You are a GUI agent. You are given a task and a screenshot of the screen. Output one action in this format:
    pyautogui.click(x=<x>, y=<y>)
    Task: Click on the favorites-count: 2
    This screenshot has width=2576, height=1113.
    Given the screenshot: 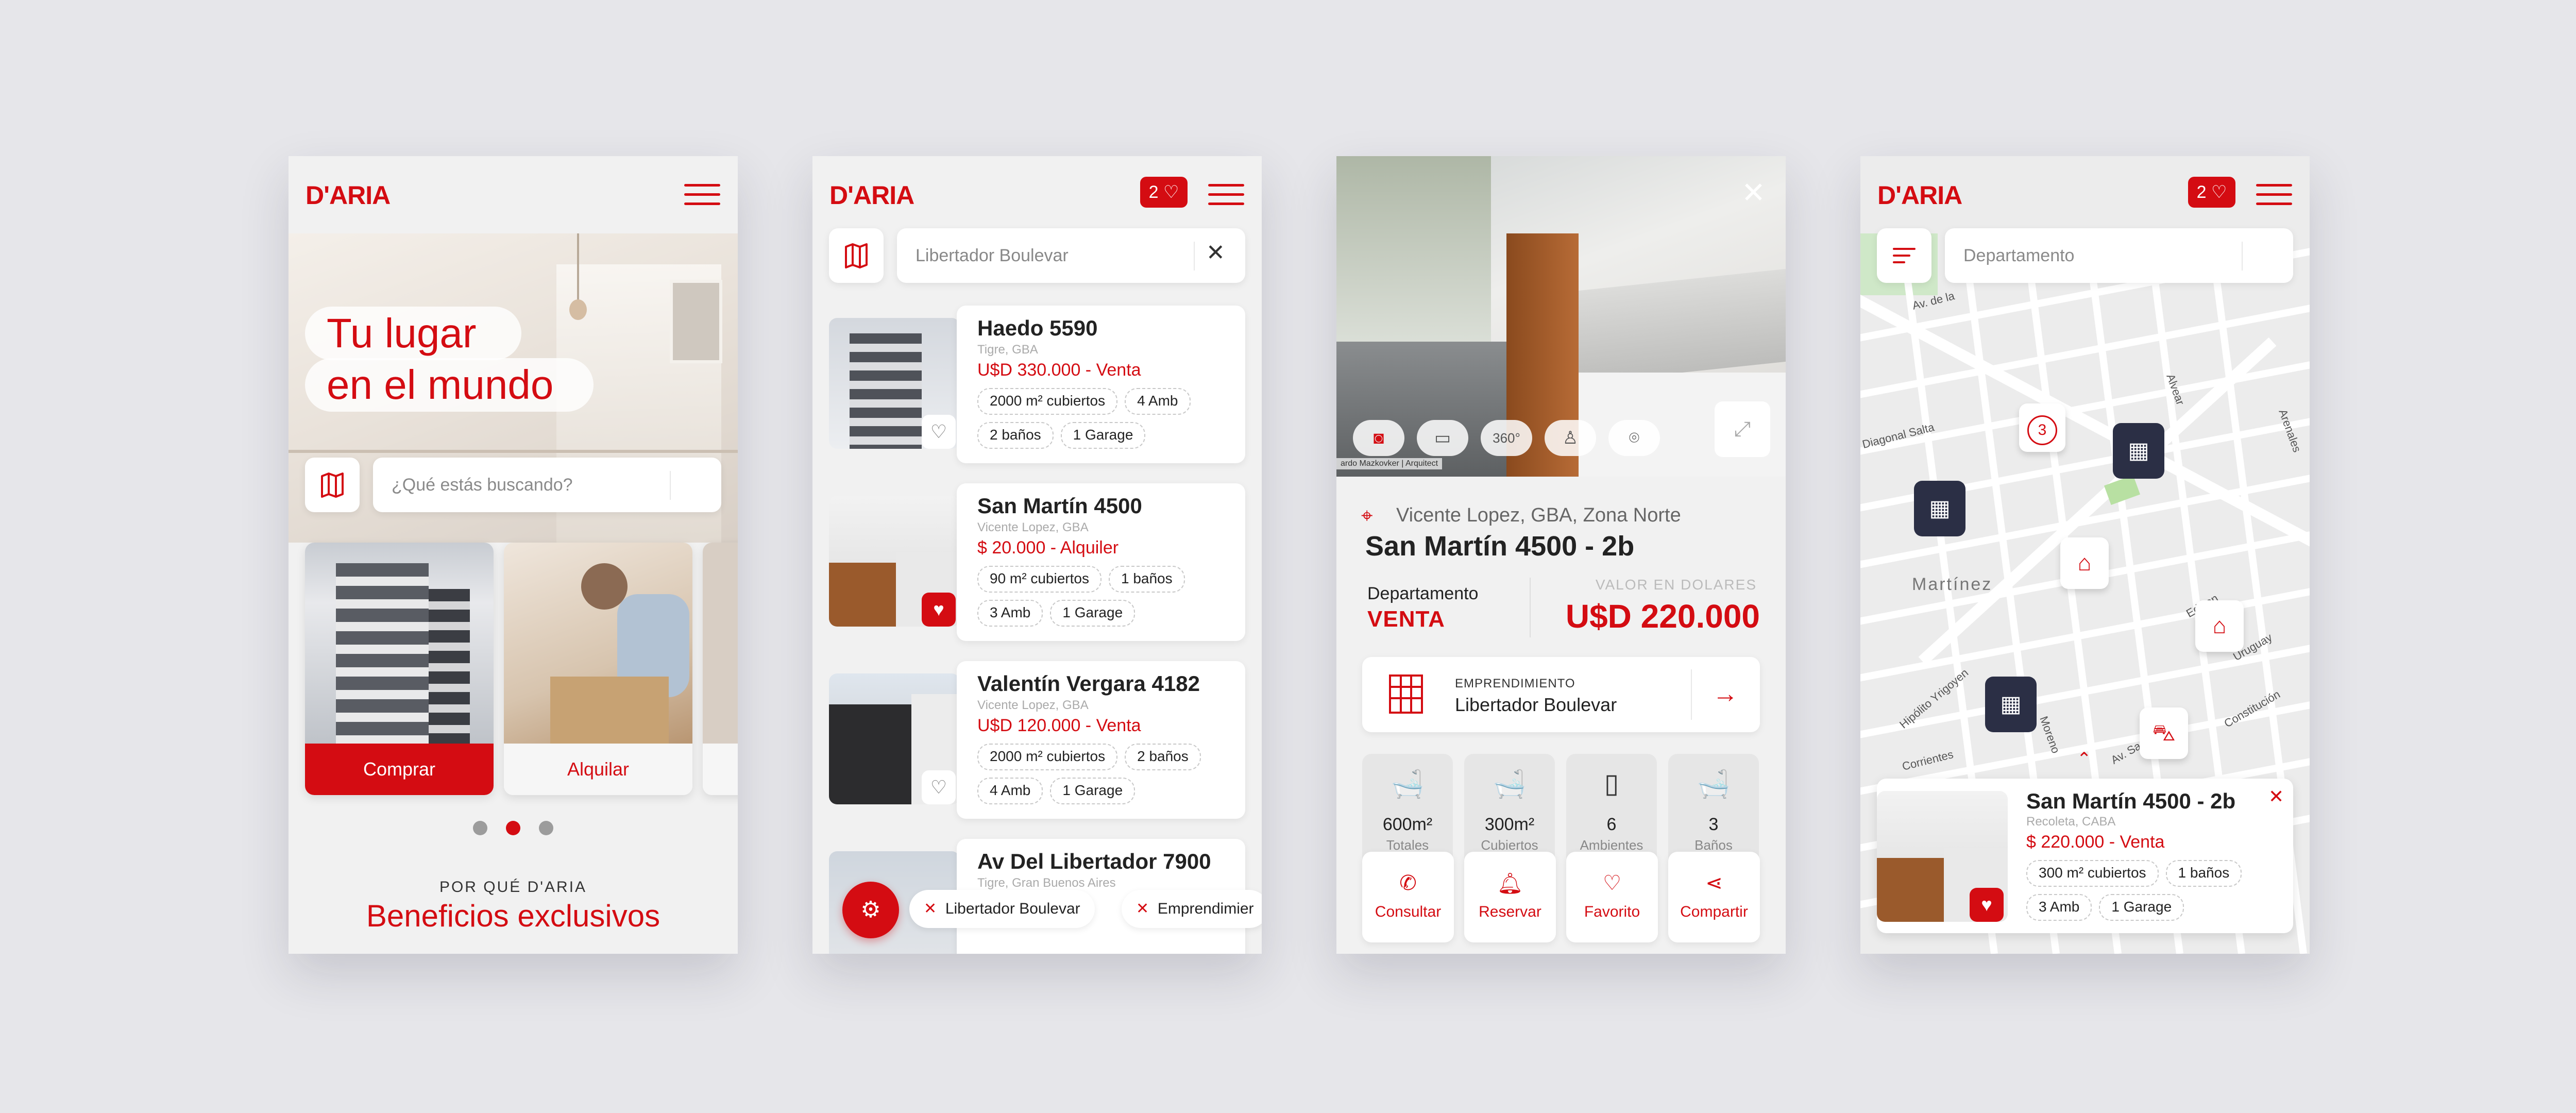 What is the action you would take?
    pyautogui.click(x=2201, y=192)
    